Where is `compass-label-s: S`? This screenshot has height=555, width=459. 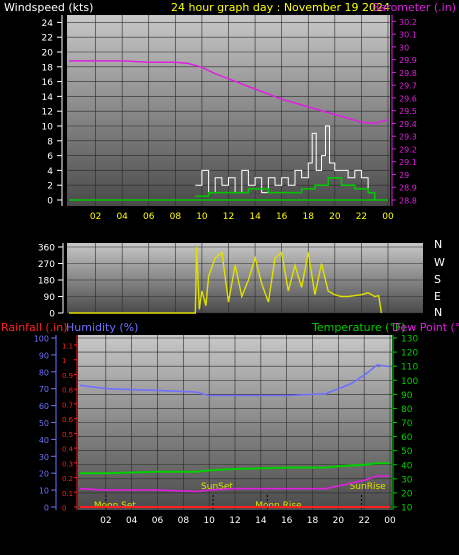 compass-label-s: S is located at coordinates (437, 279).